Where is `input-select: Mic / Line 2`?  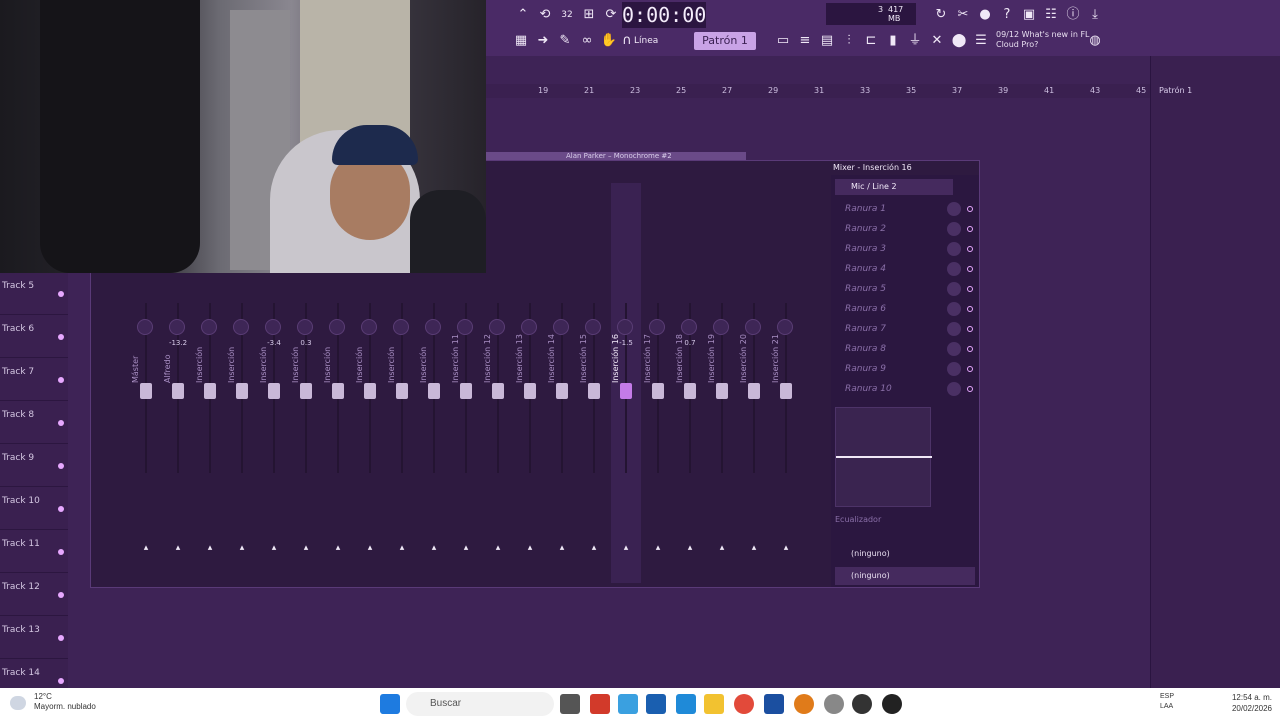
input-select: Mic / Line 2 is located at coordinates (894, 187).